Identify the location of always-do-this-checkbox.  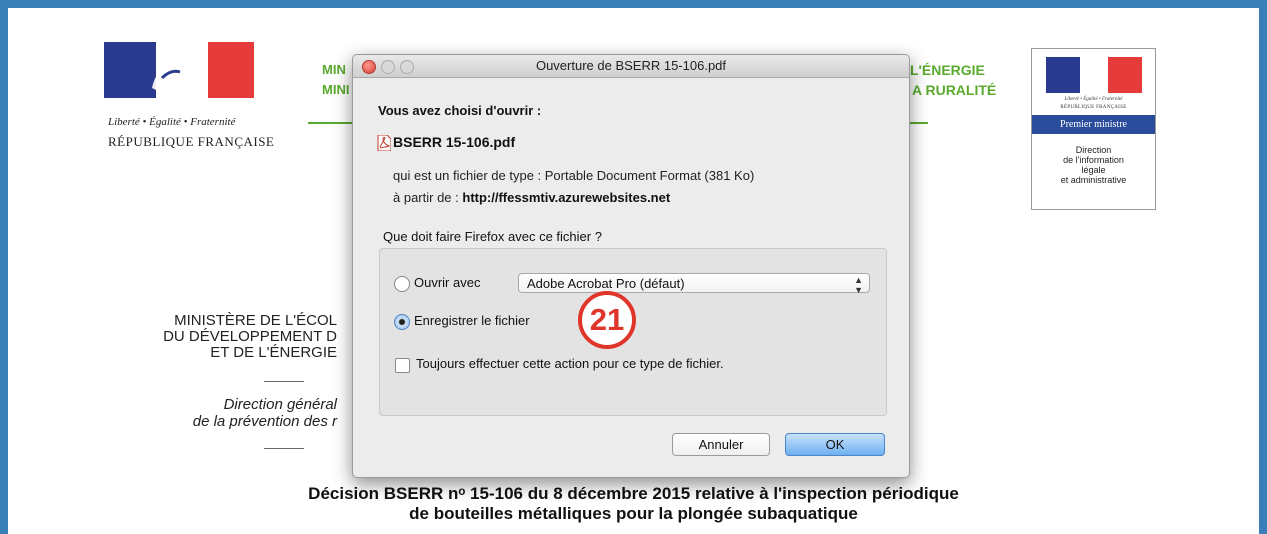
(402, 365).